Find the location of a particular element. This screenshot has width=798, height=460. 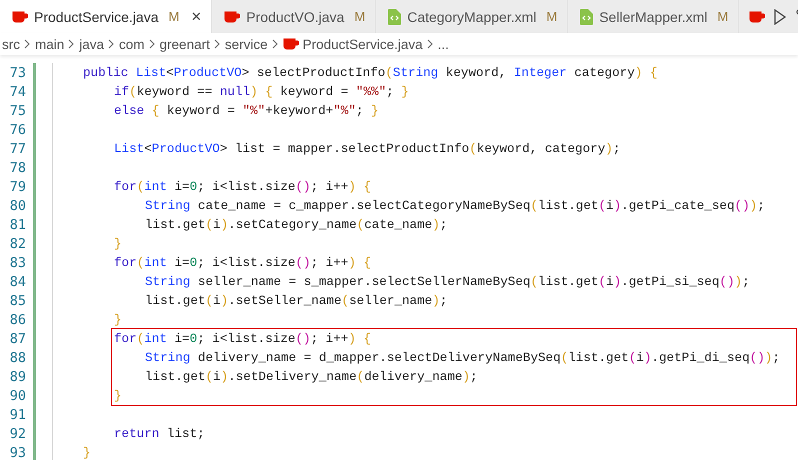

line-number: 76 is located at coordinates (17, 130).